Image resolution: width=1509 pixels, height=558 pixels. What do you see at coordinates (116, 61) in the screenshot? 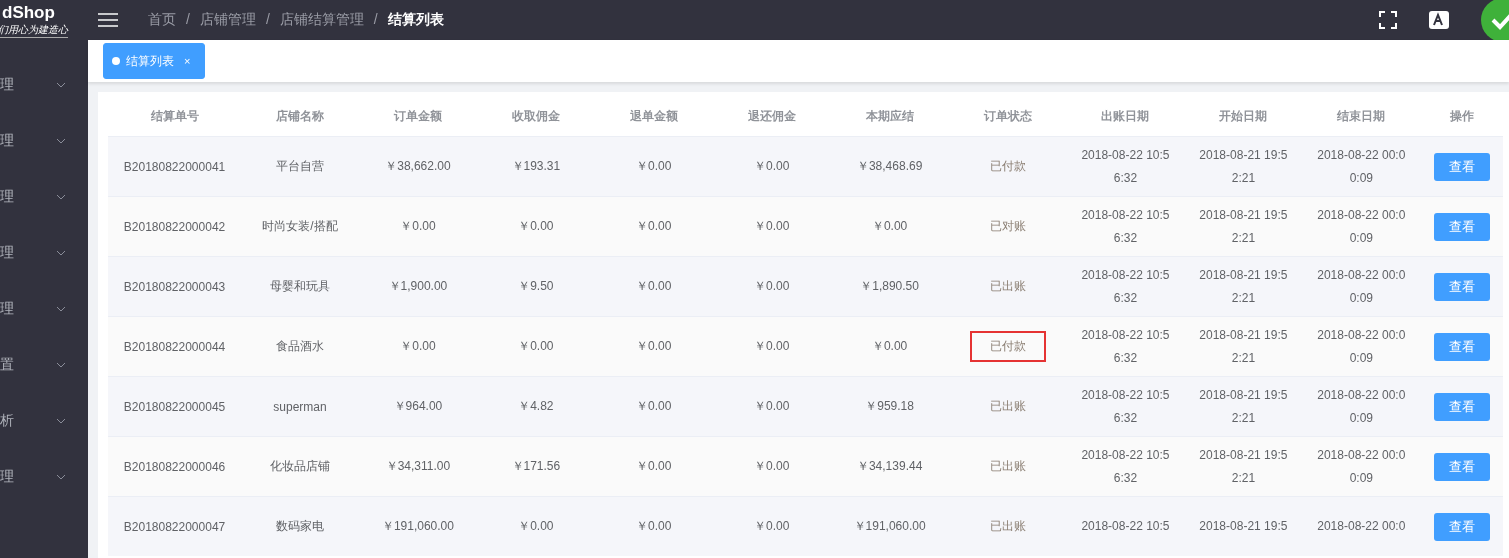
I see `dot-icon` at bounding box center [116, 61].